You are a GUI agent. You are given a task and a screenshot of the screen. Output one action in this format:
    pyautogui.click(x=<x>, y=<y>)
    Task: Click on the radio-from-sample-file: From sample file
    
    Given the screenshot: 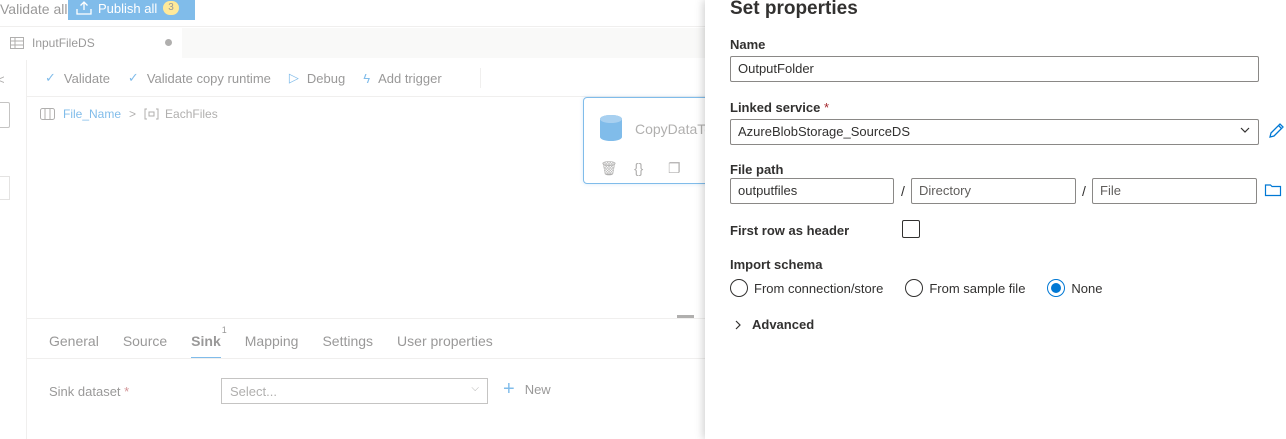 What is the action you would take?
    pyautogui.click(x=965, y=288)
    